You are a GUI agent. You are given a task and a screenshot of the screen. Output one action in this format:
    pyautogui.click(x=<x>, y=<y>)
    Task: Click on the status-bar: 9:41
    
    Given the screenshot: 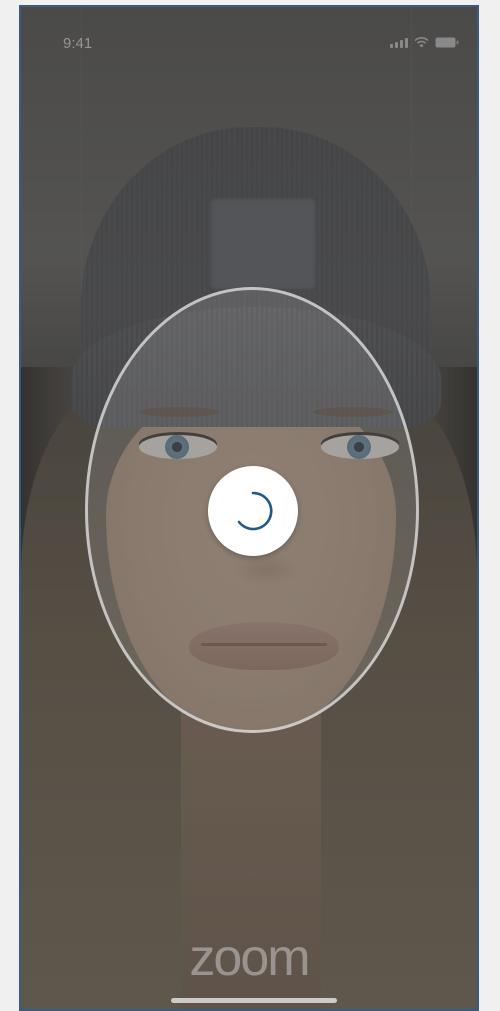 What is the action you would take?
    pyautogui.click(x=249, y=37)
    